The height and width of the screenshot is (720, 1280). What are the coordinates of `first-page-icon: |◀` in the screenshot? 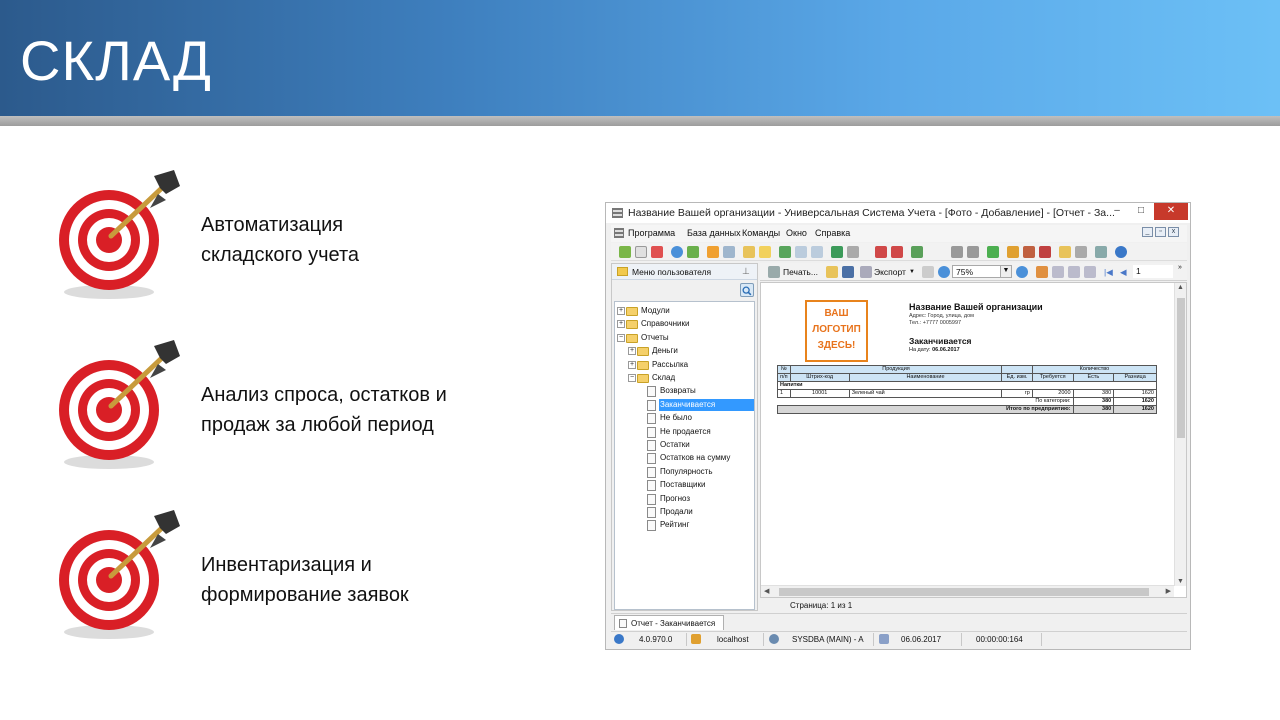 It's located at (1108, 272).